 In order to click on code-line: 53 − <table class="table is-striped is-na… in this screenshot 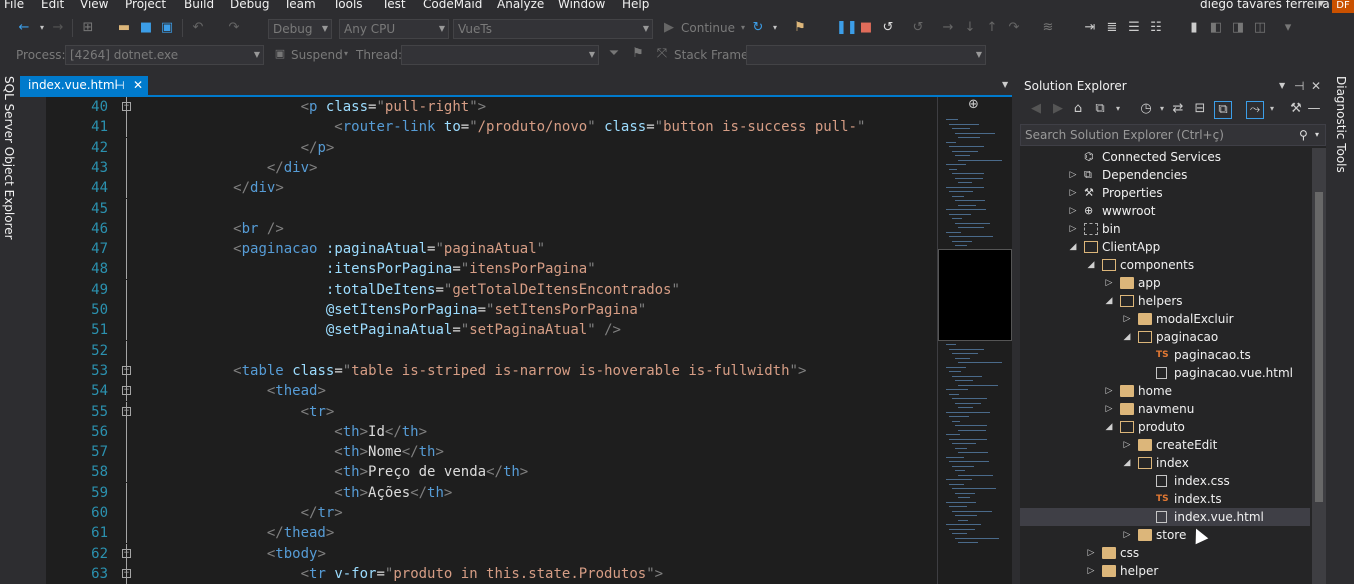, I will do `click(478, 370)`.